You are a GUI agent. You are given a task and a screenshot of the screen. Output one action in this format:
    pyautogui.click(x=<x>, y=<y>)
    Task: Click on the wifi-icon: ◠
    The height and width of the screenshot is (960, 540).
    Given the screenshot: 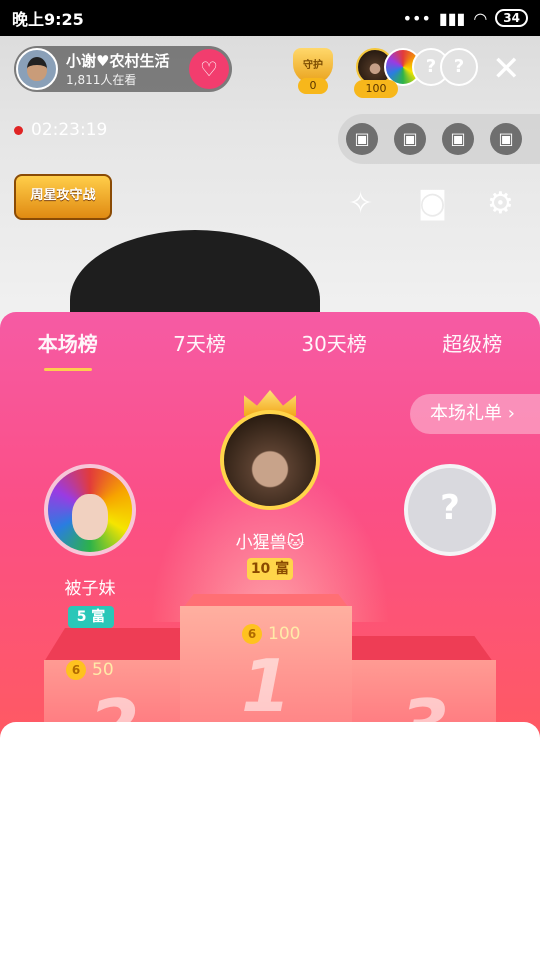 What is the action you would take?
    pyautogui.click(x=480, y=18)
    